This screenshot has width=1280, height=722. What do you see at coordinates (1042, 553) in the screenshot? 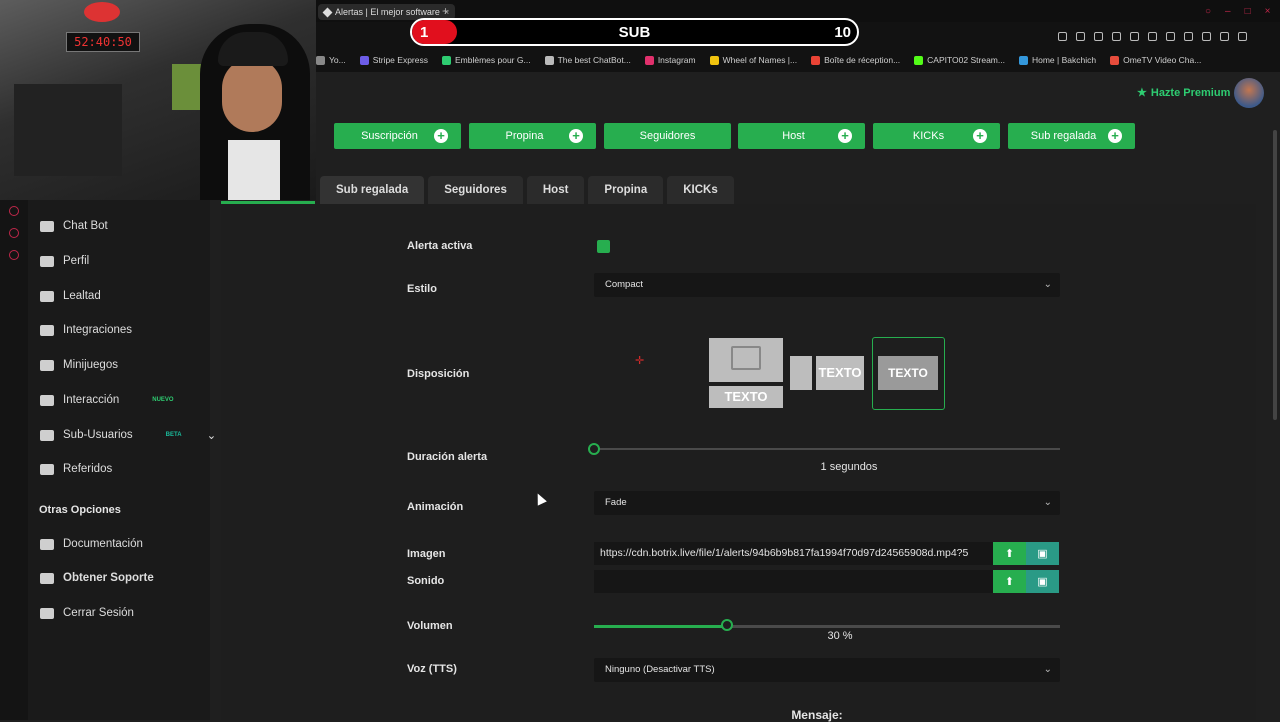
I see `gallery-image-button: ▣` at bounding box center [1042, 553].